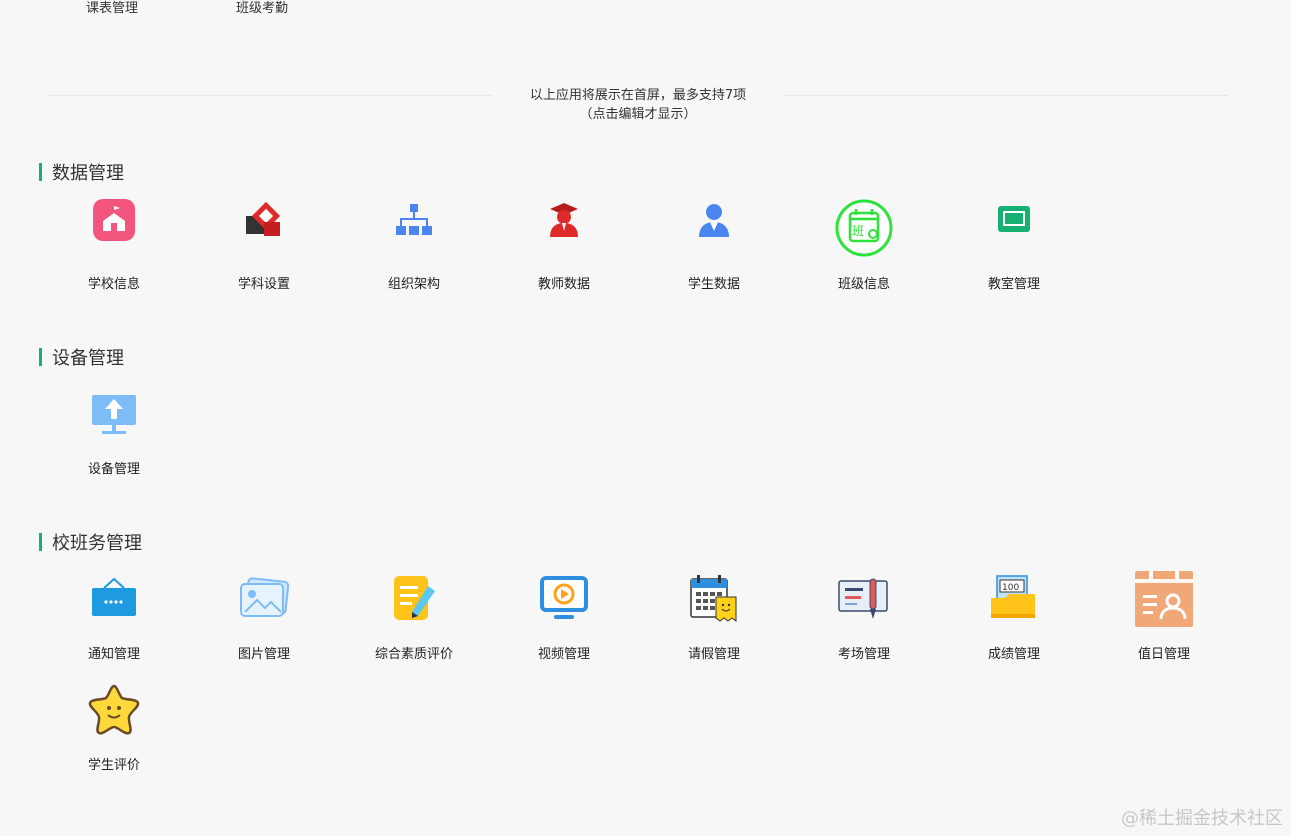  I want to click on app-picture-management: 图片管理, so click(264, 616).